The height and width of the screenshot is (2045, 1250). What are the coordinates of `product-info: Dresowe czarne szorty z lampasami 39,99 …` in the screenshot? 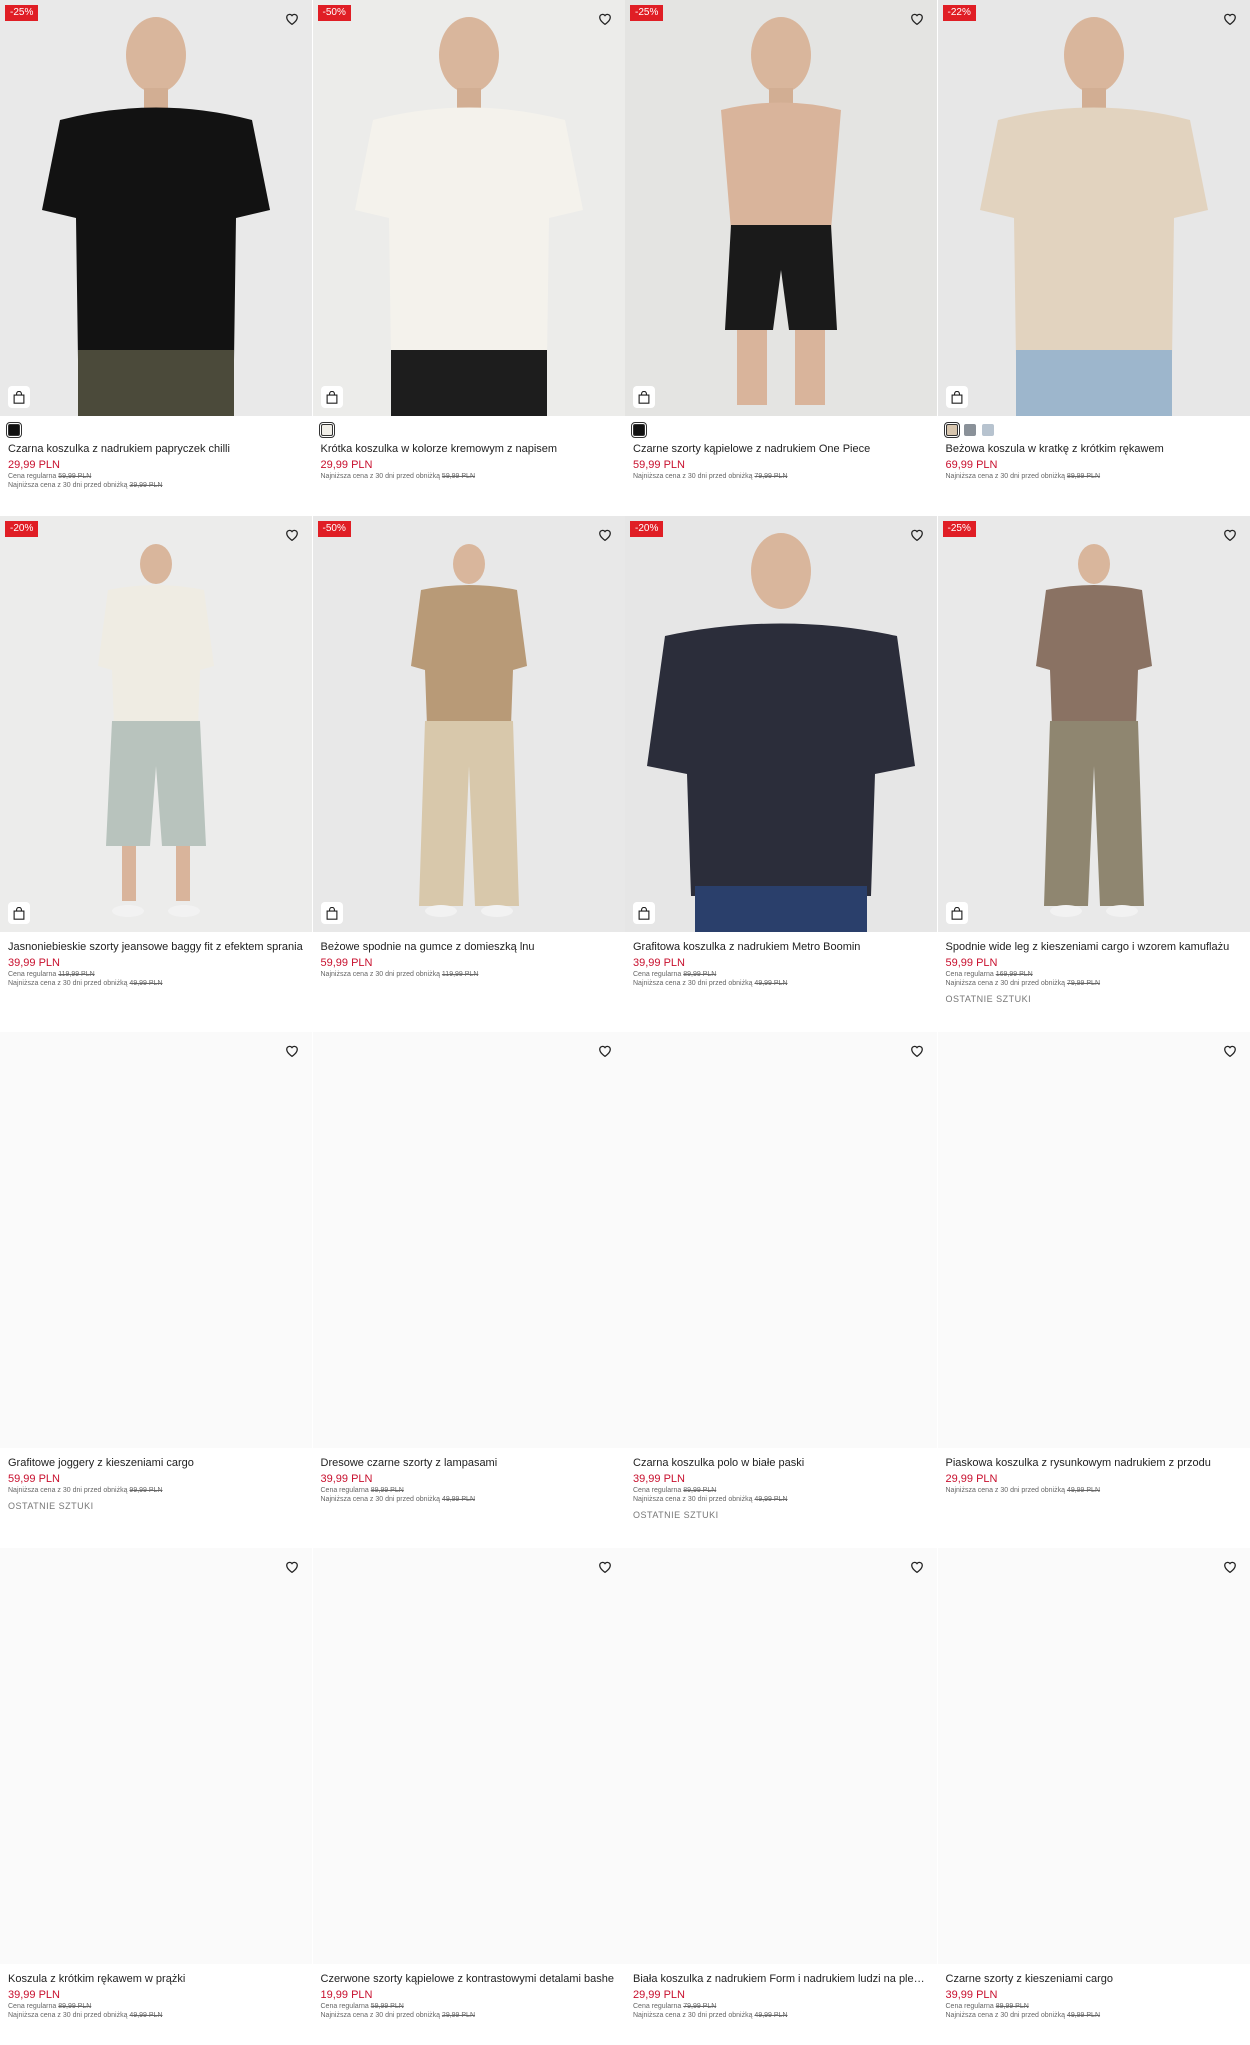 It's located at (469, 1476).